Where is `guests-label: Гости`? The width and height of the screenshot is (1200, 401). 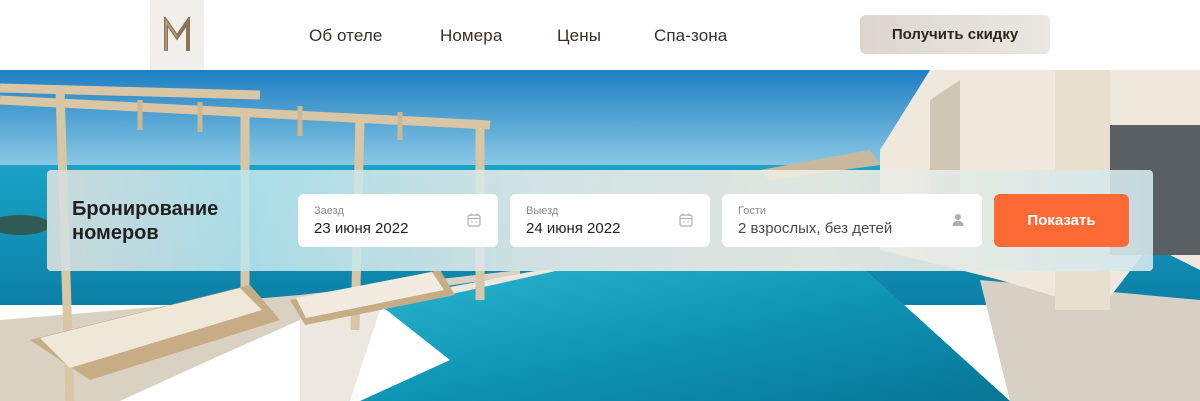 guests-label: Гости is located at coordinates (752, 211).